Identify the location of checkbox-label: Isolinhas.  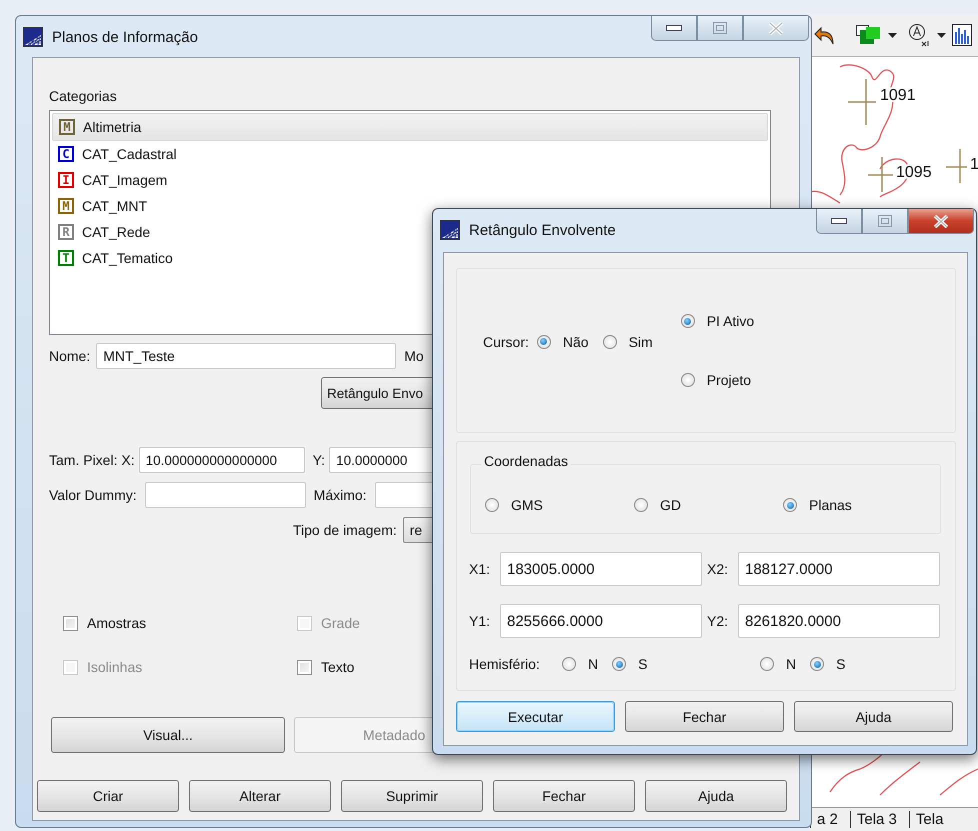
(114, 667).